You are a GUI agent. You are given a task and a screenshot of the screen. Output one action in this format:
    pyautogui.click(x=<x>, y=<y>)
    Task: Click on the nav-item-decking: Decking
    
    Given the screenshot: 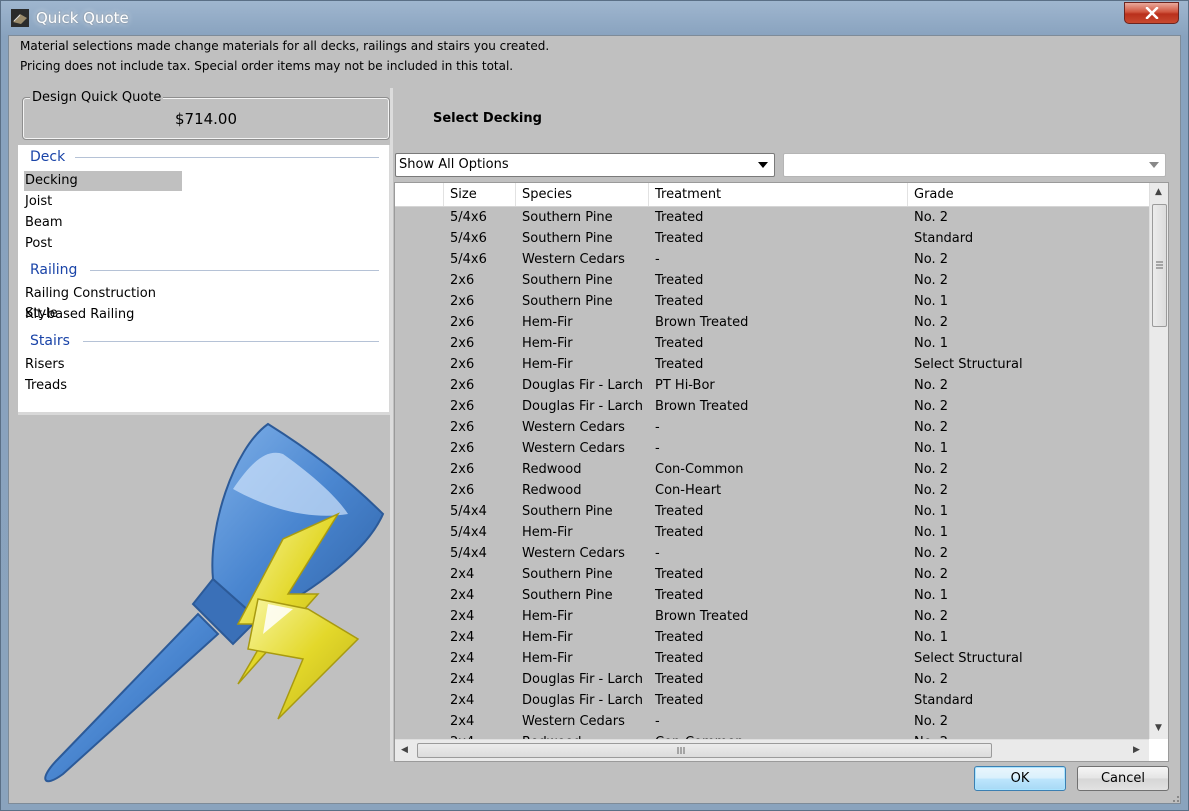 What is the action you would take?
    pyautogui.click(x=103, y=181)
    